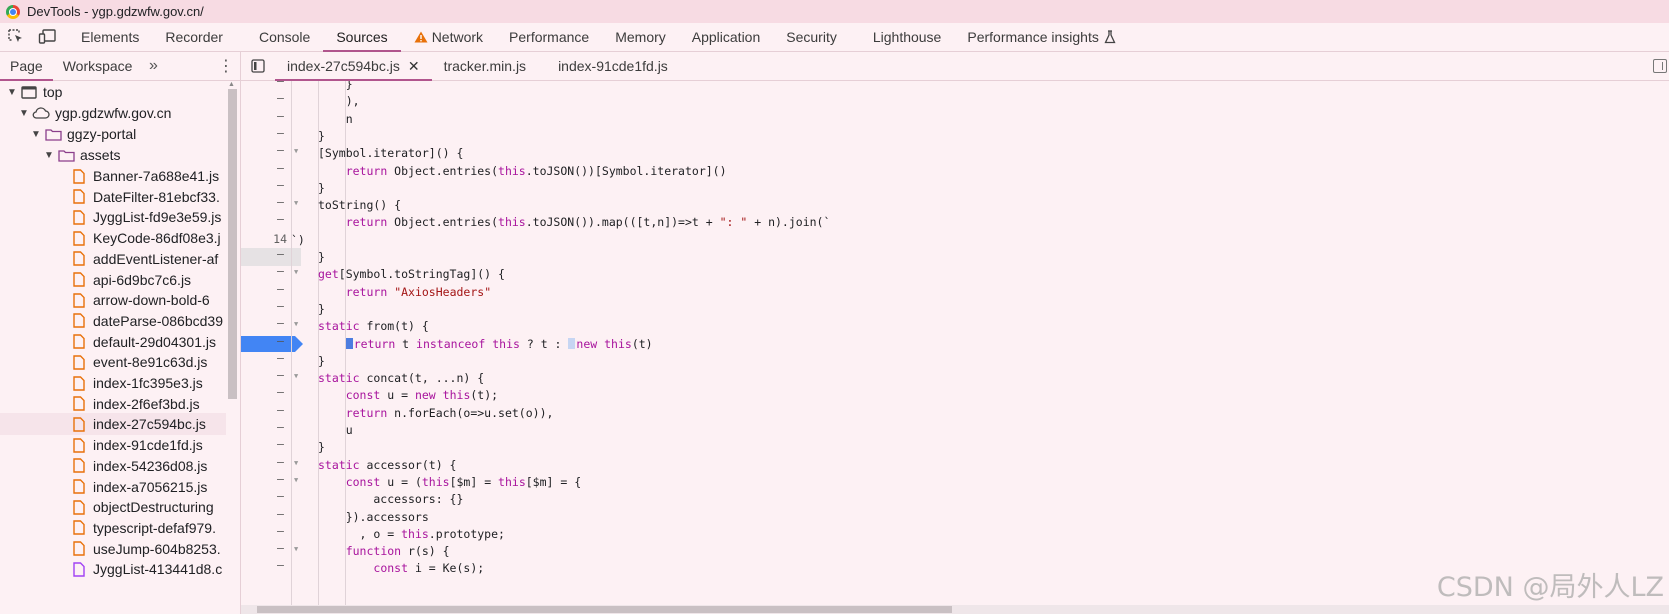 Image resolution: width=1669 pixels, height=614 pixels. What do you see at coordinates (811, 37) in the screenshot?
I see `tab-security: Security` at bounding box center [811, 37].